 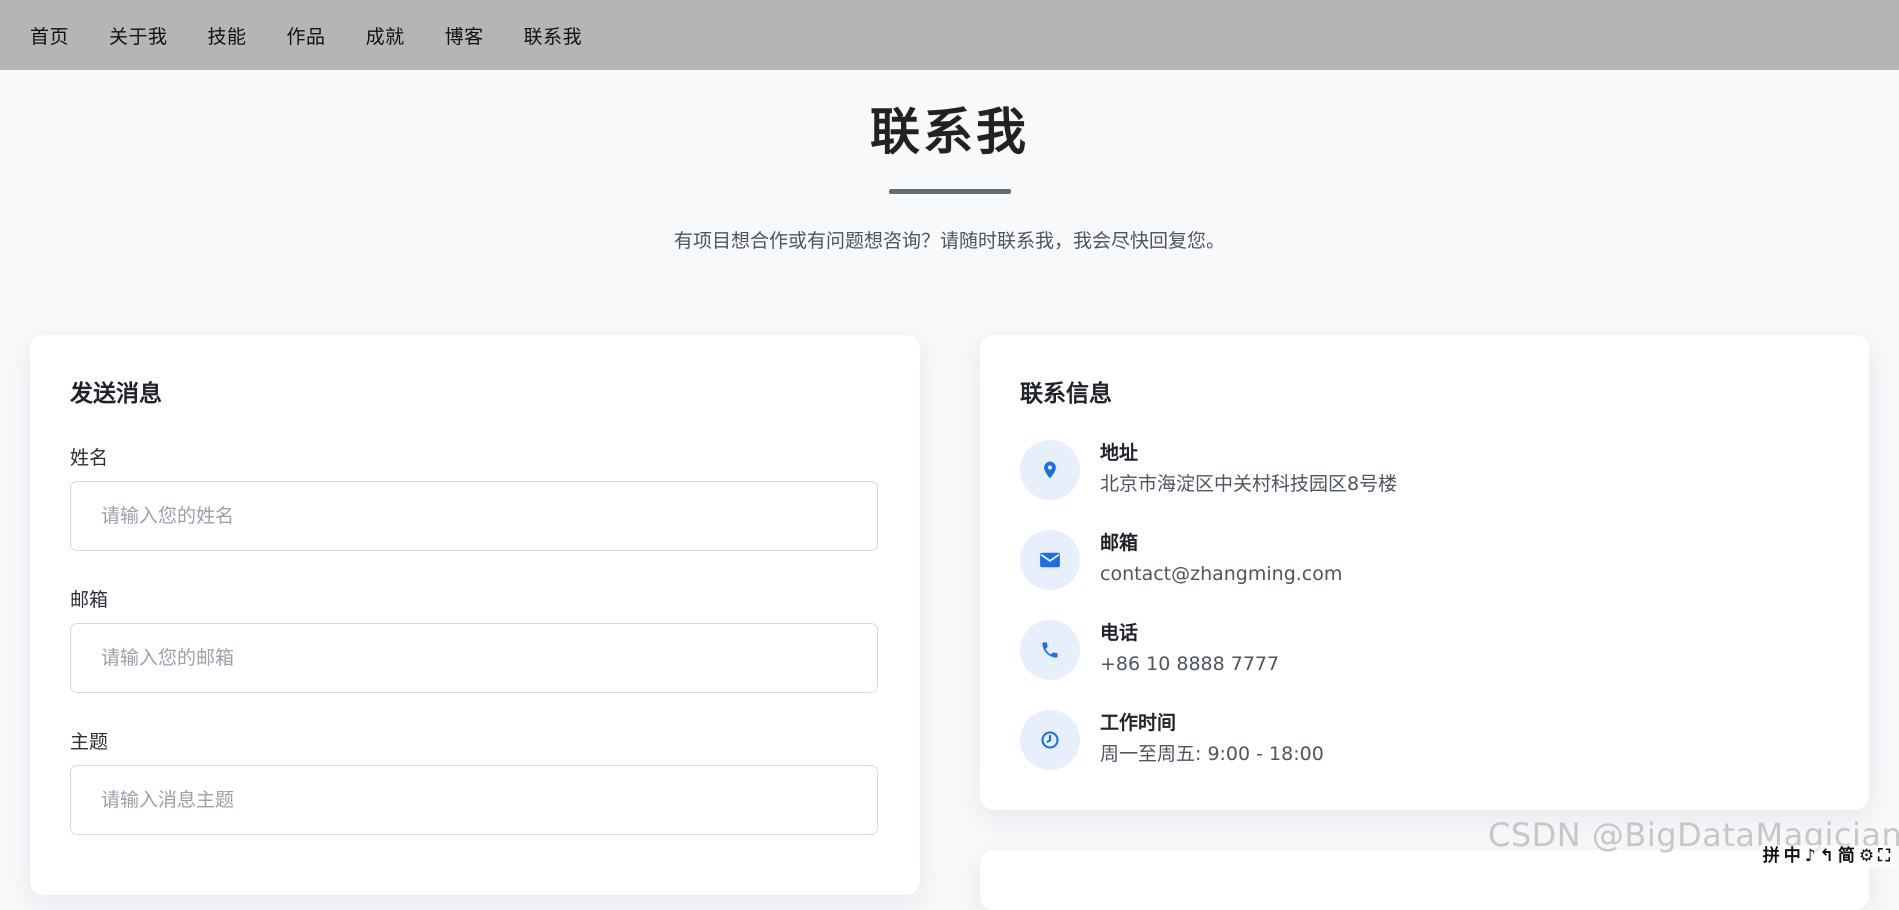 I want to click on contact-info-title: 联系信息, so click(x=1066, y=394).